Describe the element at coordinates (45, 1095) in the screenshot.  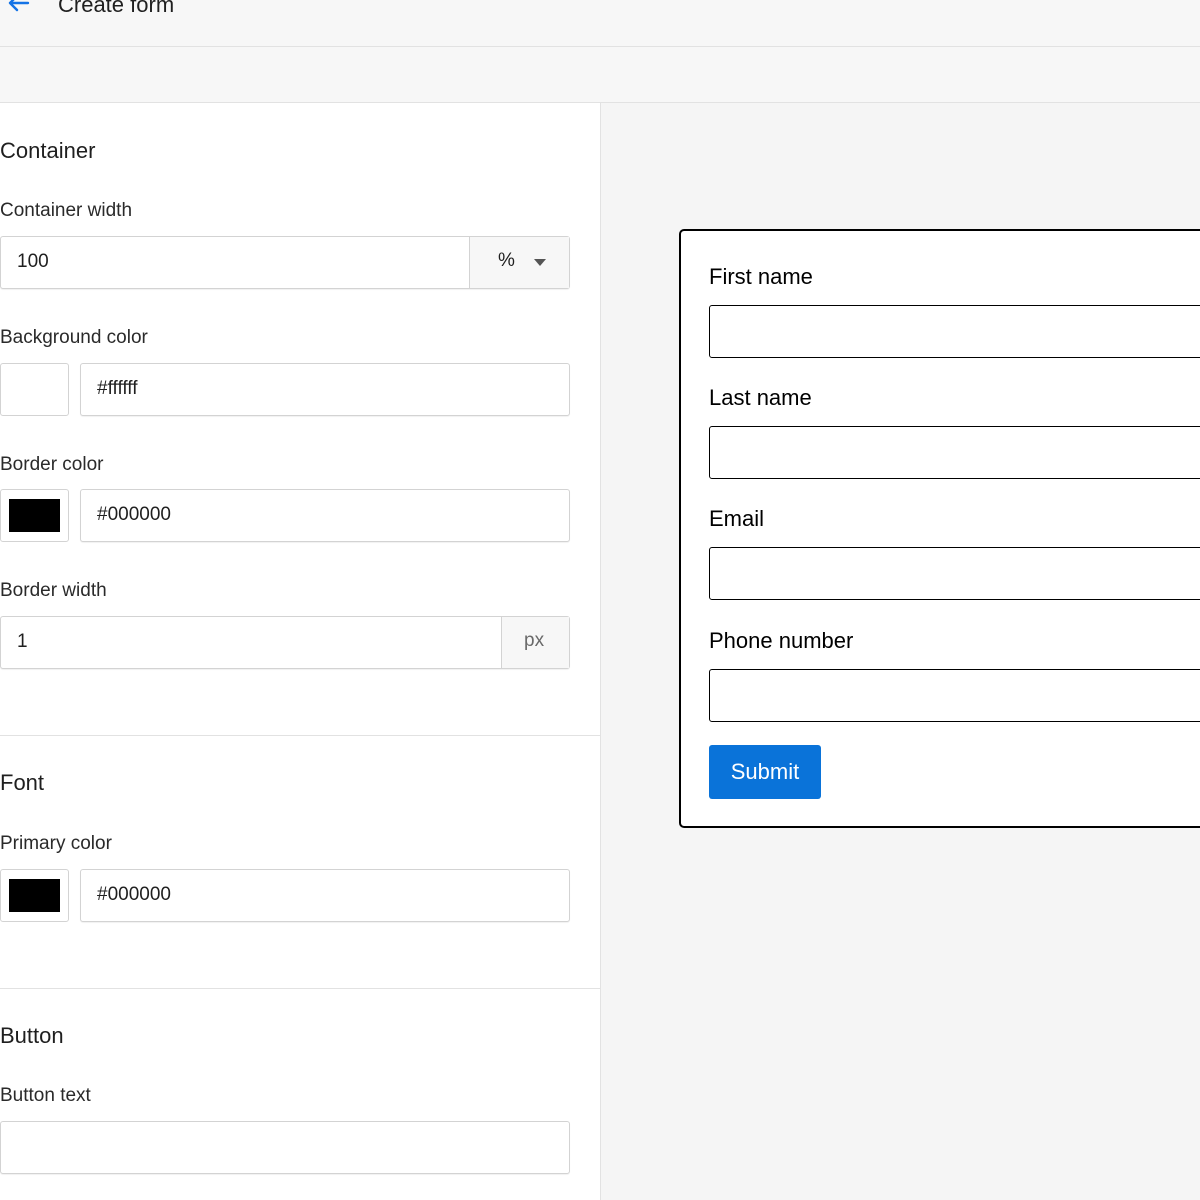
I see `button-text-label: Button text` at that location.